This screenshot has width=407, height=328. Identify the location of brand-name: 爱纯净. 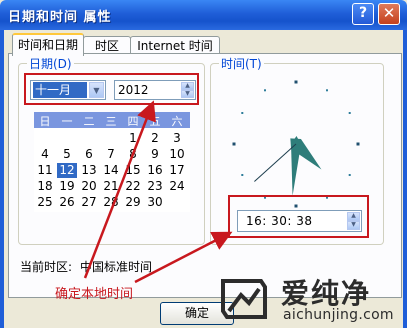
(326, 293).